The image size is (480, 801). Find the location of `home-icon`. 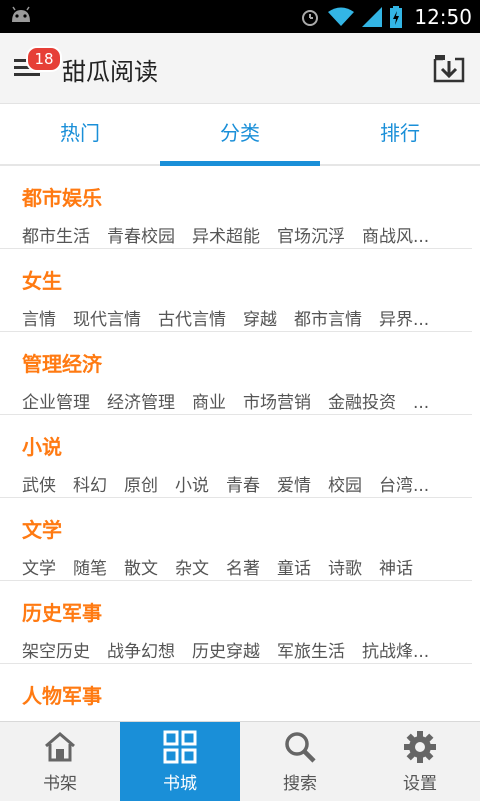

home-icon is located at coordinates (60, 747).